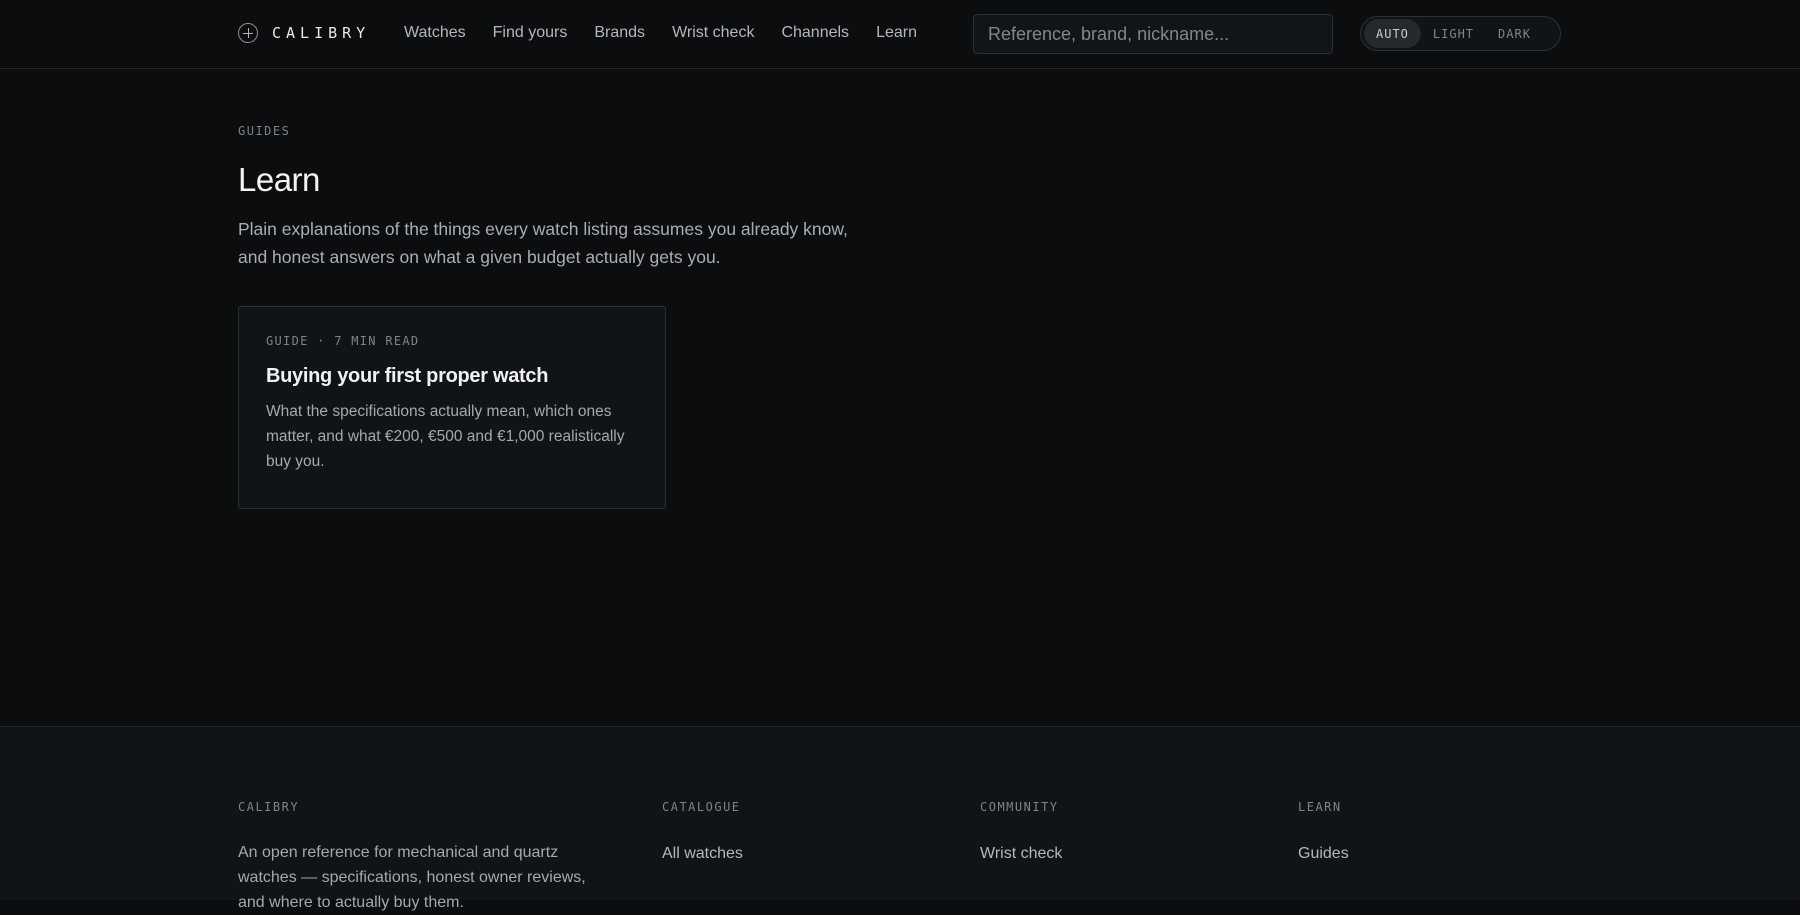 This screenshot has width=1800, height=915. I want to click on nav-link-learn: Learn, so click(896, 33).